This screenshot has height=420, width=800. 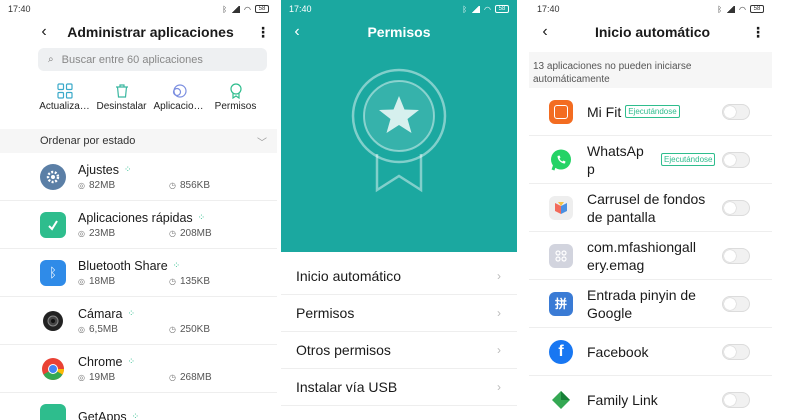 I want to click on app-storage: 19MB, so click(x=102, y=377).